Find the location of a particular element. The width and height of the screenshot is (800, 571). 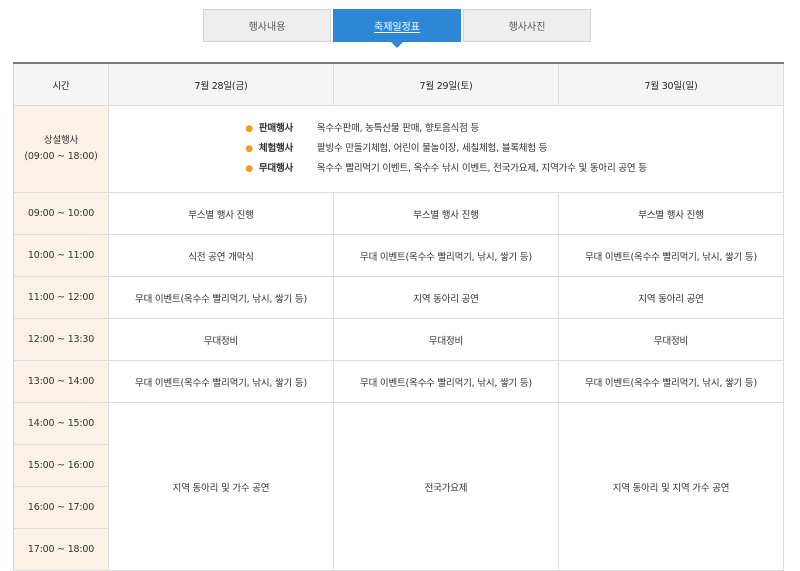

header-day3: 7월 30일(일) is located at coordinates (671, 84).